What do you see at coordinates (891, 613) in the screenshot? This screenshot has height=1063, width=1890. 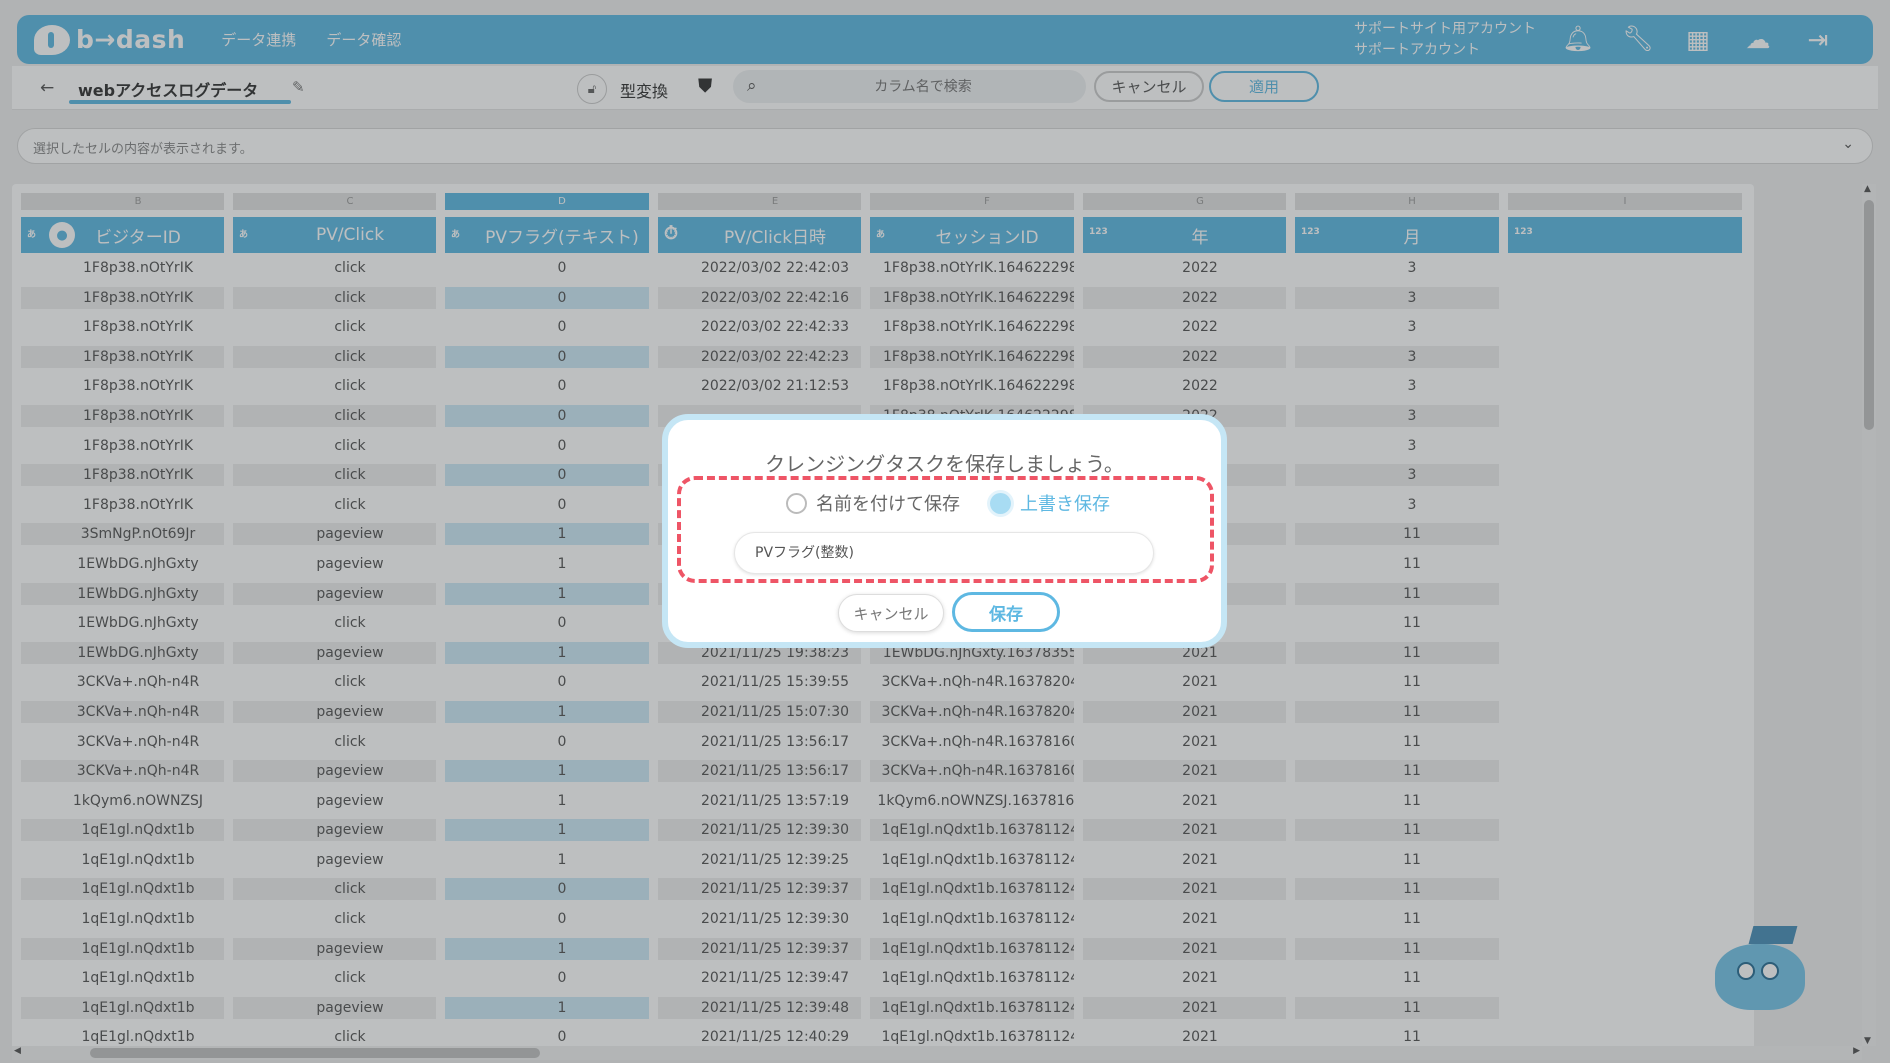 I see `dialog-cancel-button: キャンセル` at bounding box center [891, 613].